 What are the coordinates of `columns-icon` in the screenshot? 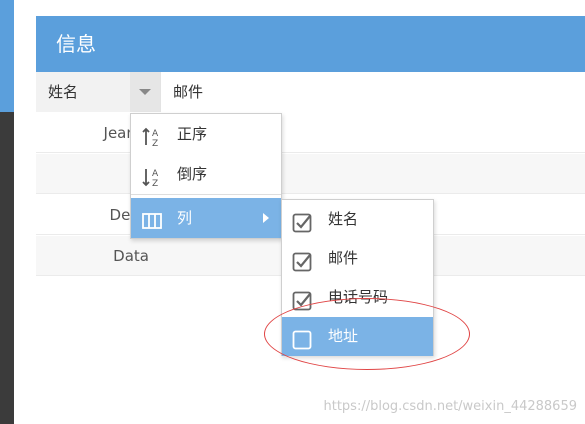 It's located at (152, 218).